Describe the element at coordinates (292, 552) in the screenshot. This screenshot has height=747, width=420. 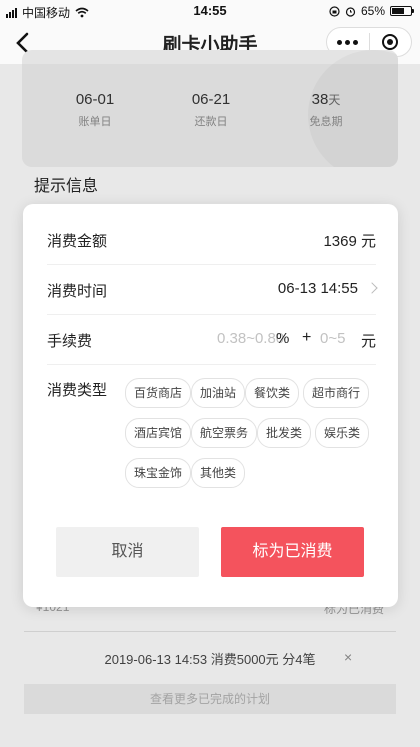
I see `mark-consumed-button: 标为已消费` at that location.